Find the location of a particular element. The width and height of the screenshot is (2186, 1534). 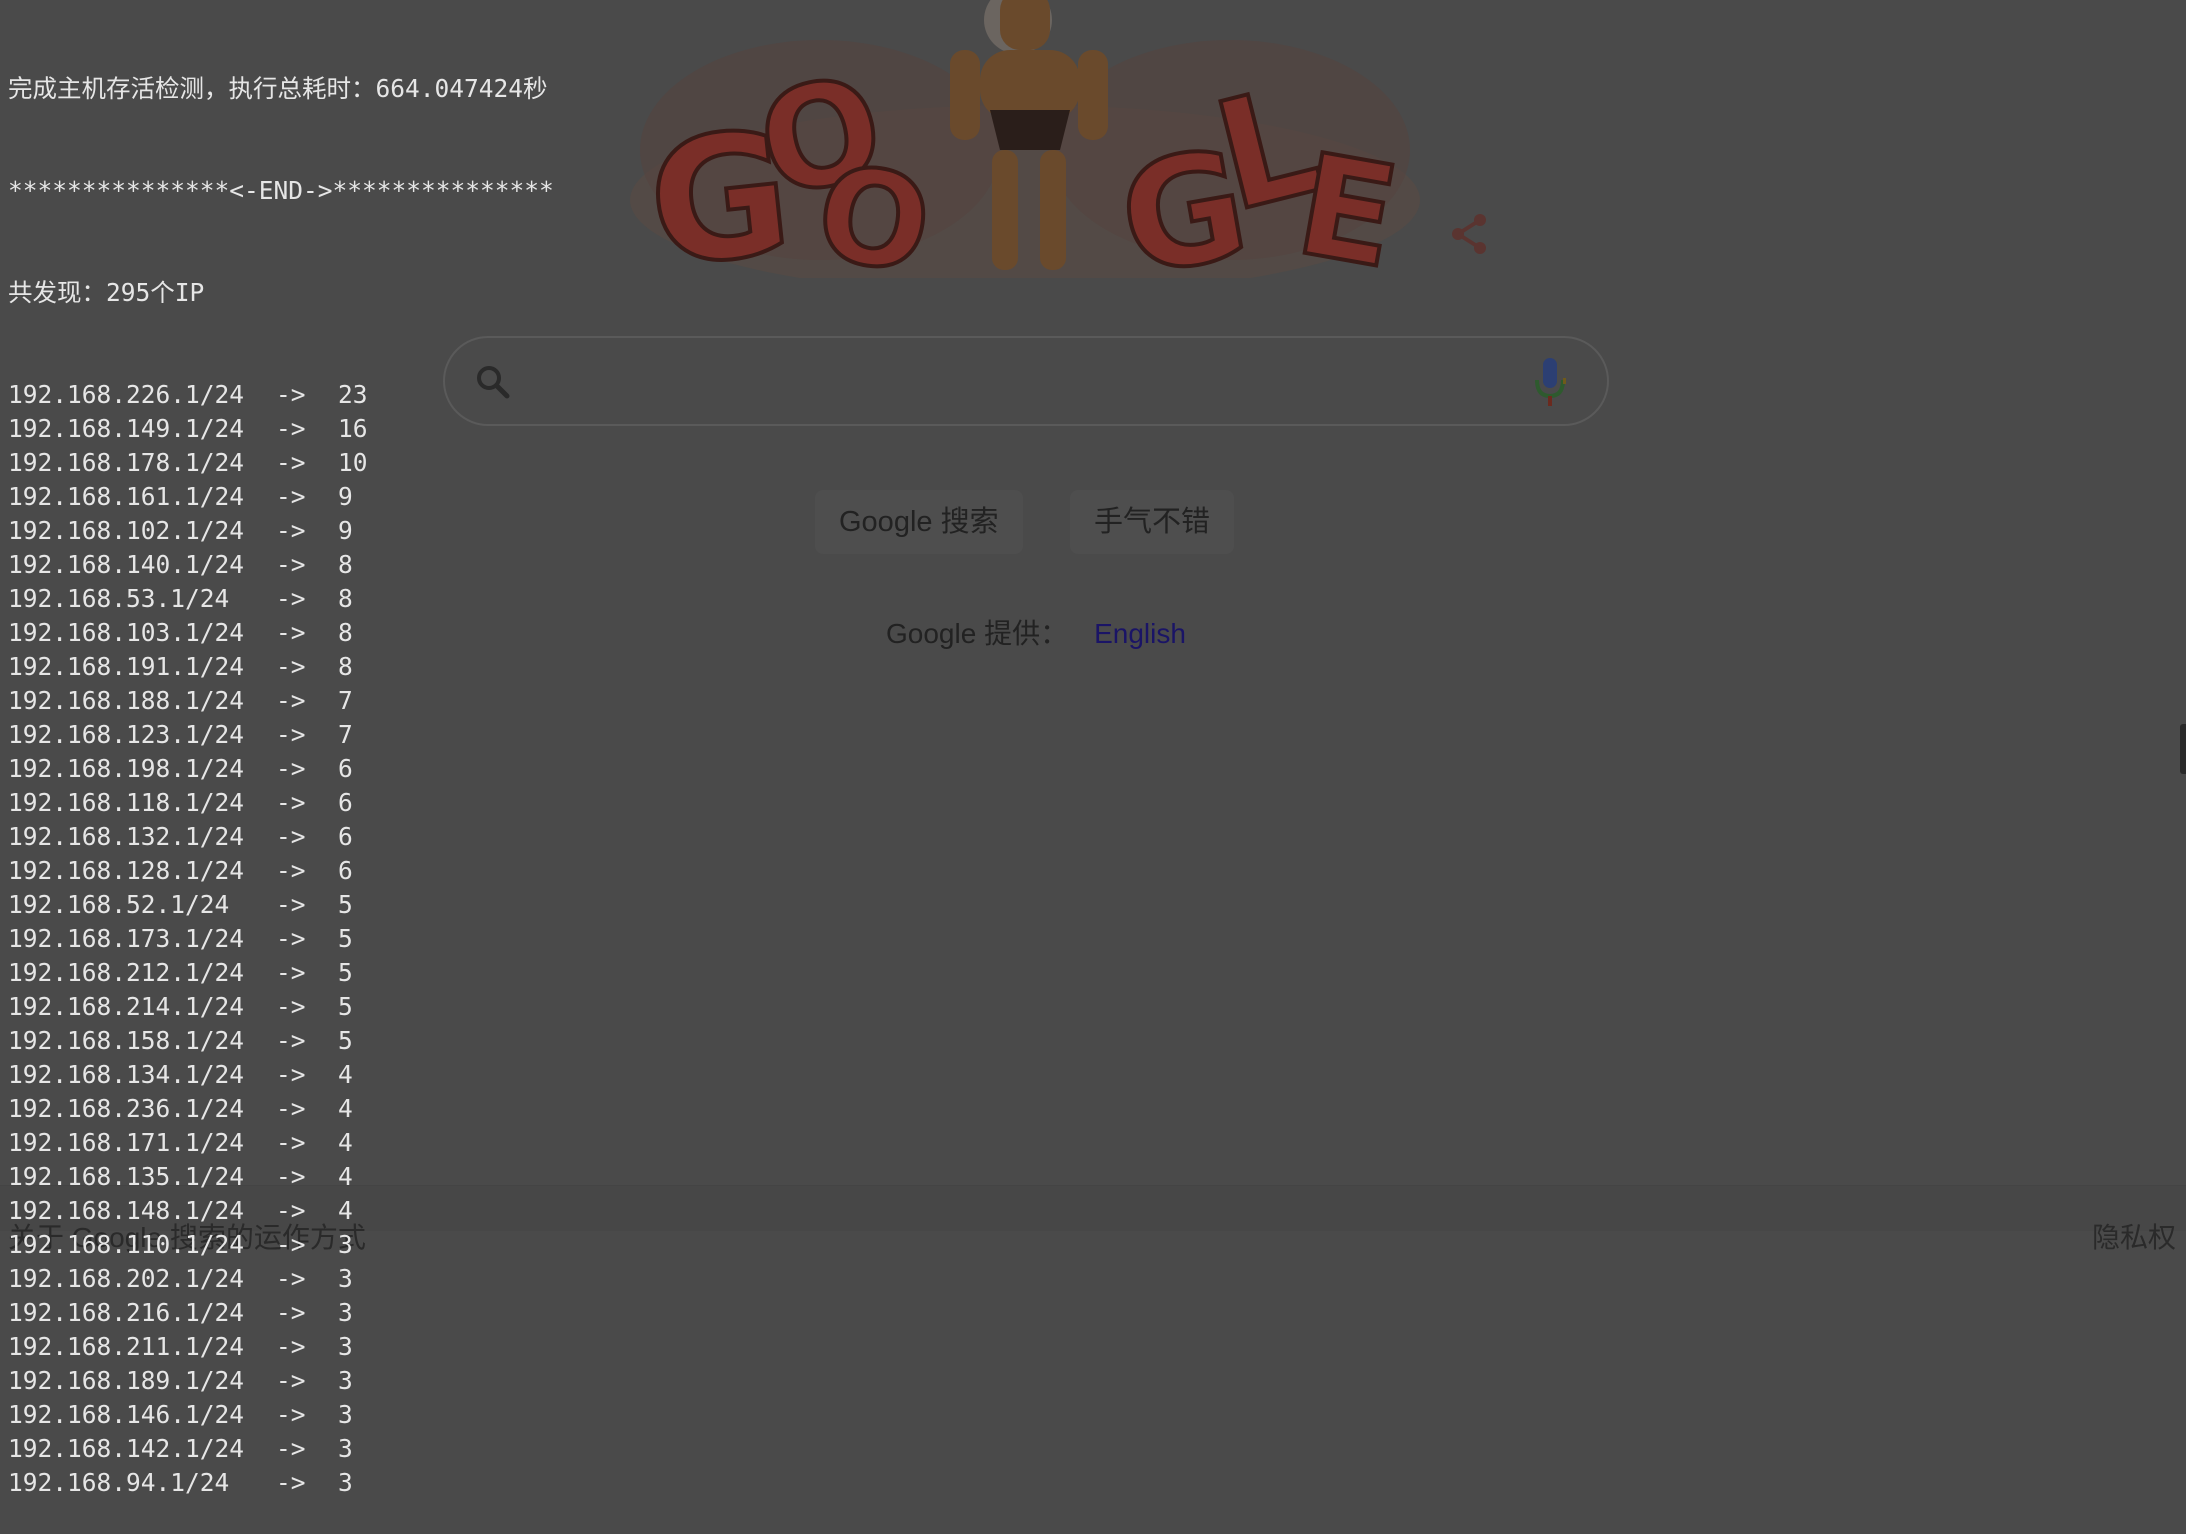

terminal-row: 192.168.236.1/24 -> 4 is located at coordinates (281, 1109).